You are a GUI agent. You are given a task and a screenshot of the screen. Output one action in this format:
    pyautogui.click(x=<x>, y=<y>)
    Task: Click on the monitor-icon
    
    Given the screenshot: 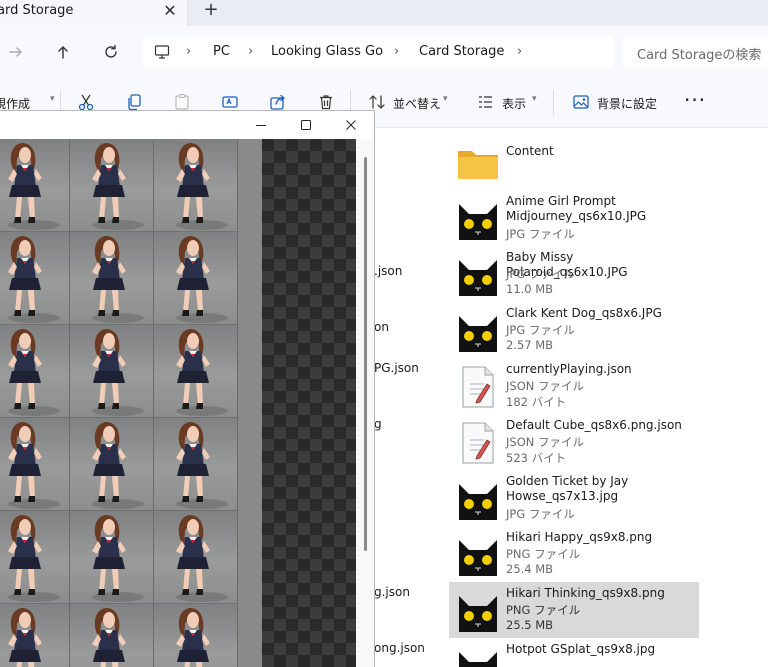 What is the action you would take?
    pyautogui.click(x=162, y=52)
    